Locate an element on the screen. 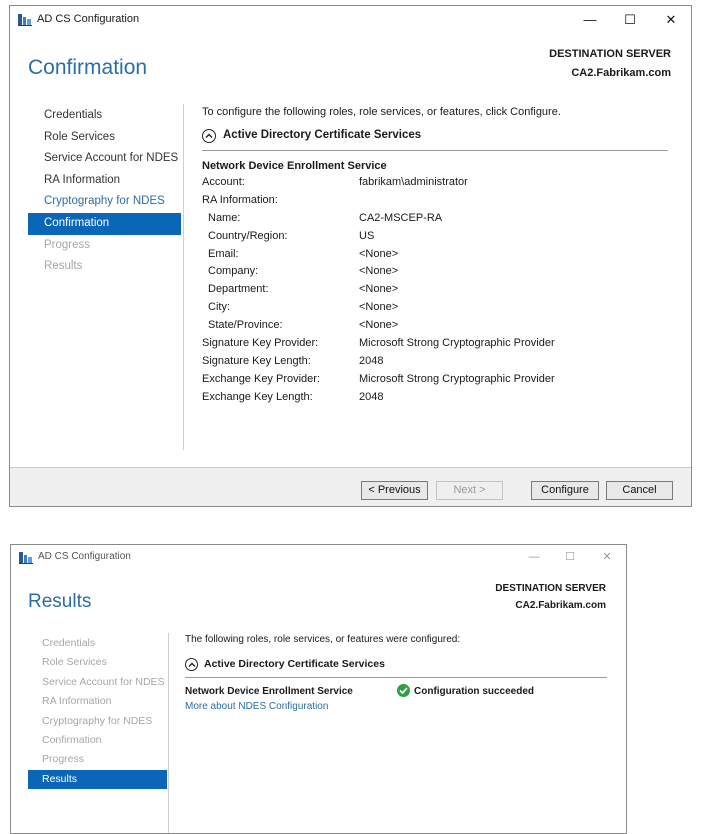 The width and height of the screenshot is (719, 834). detail-key: RA Information: is located at coordinates (240, 199).